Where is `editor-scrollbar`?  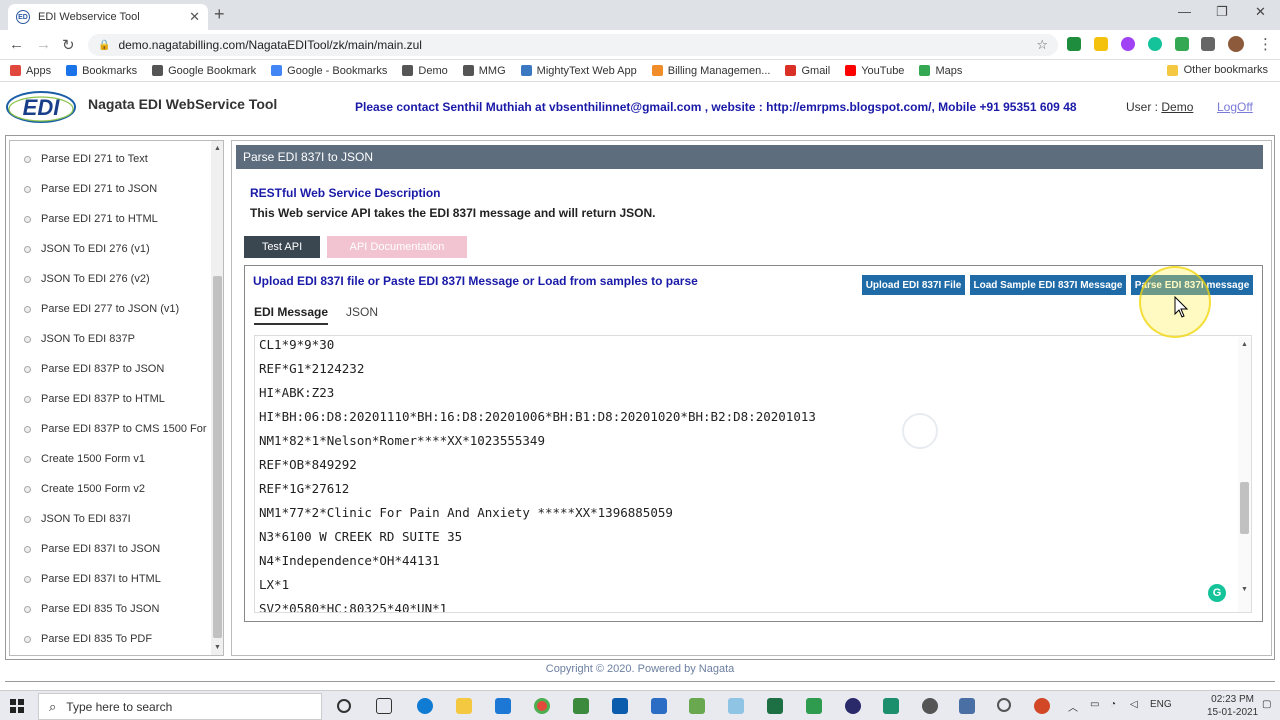
editor-scrollbar is located at coordinates (1244, 474).